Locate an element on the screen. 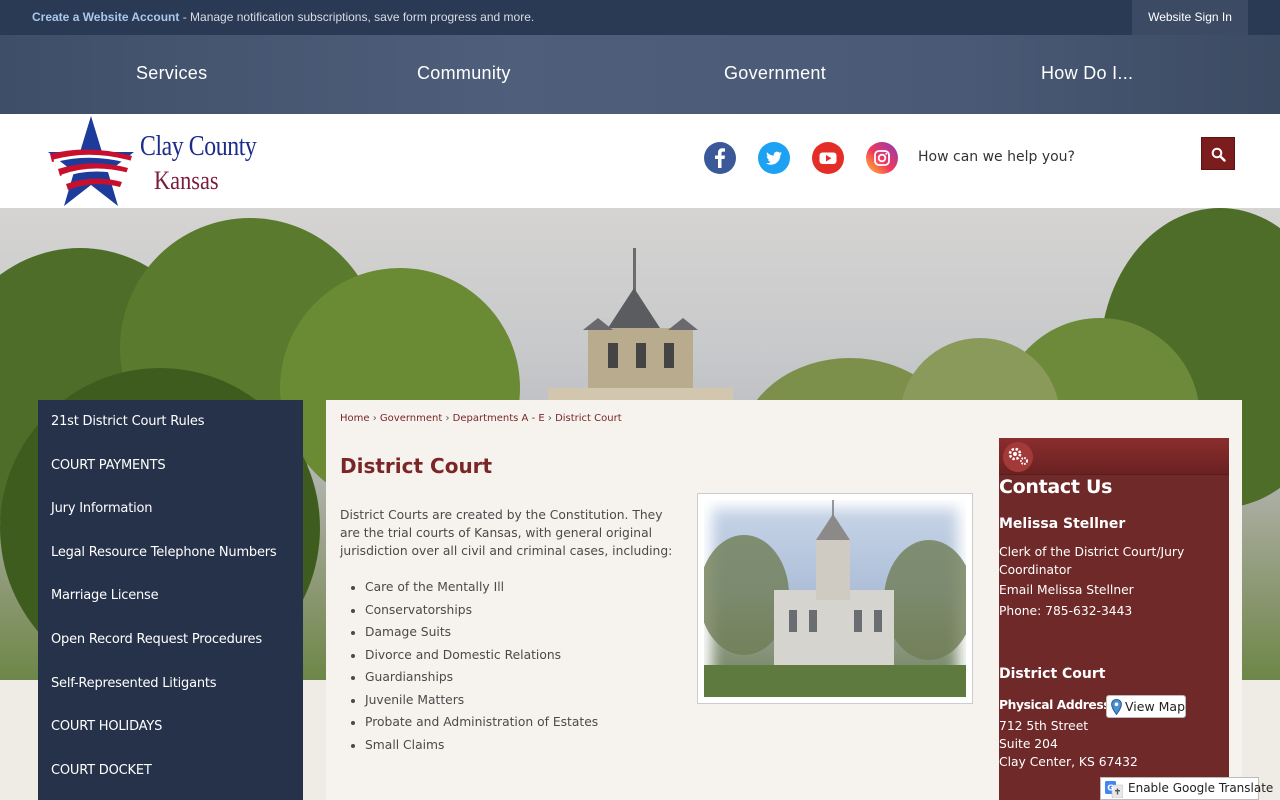 The image size is (1280, 800). list-item: Care of the Mentally Ill is located at coordinates (481, 587).